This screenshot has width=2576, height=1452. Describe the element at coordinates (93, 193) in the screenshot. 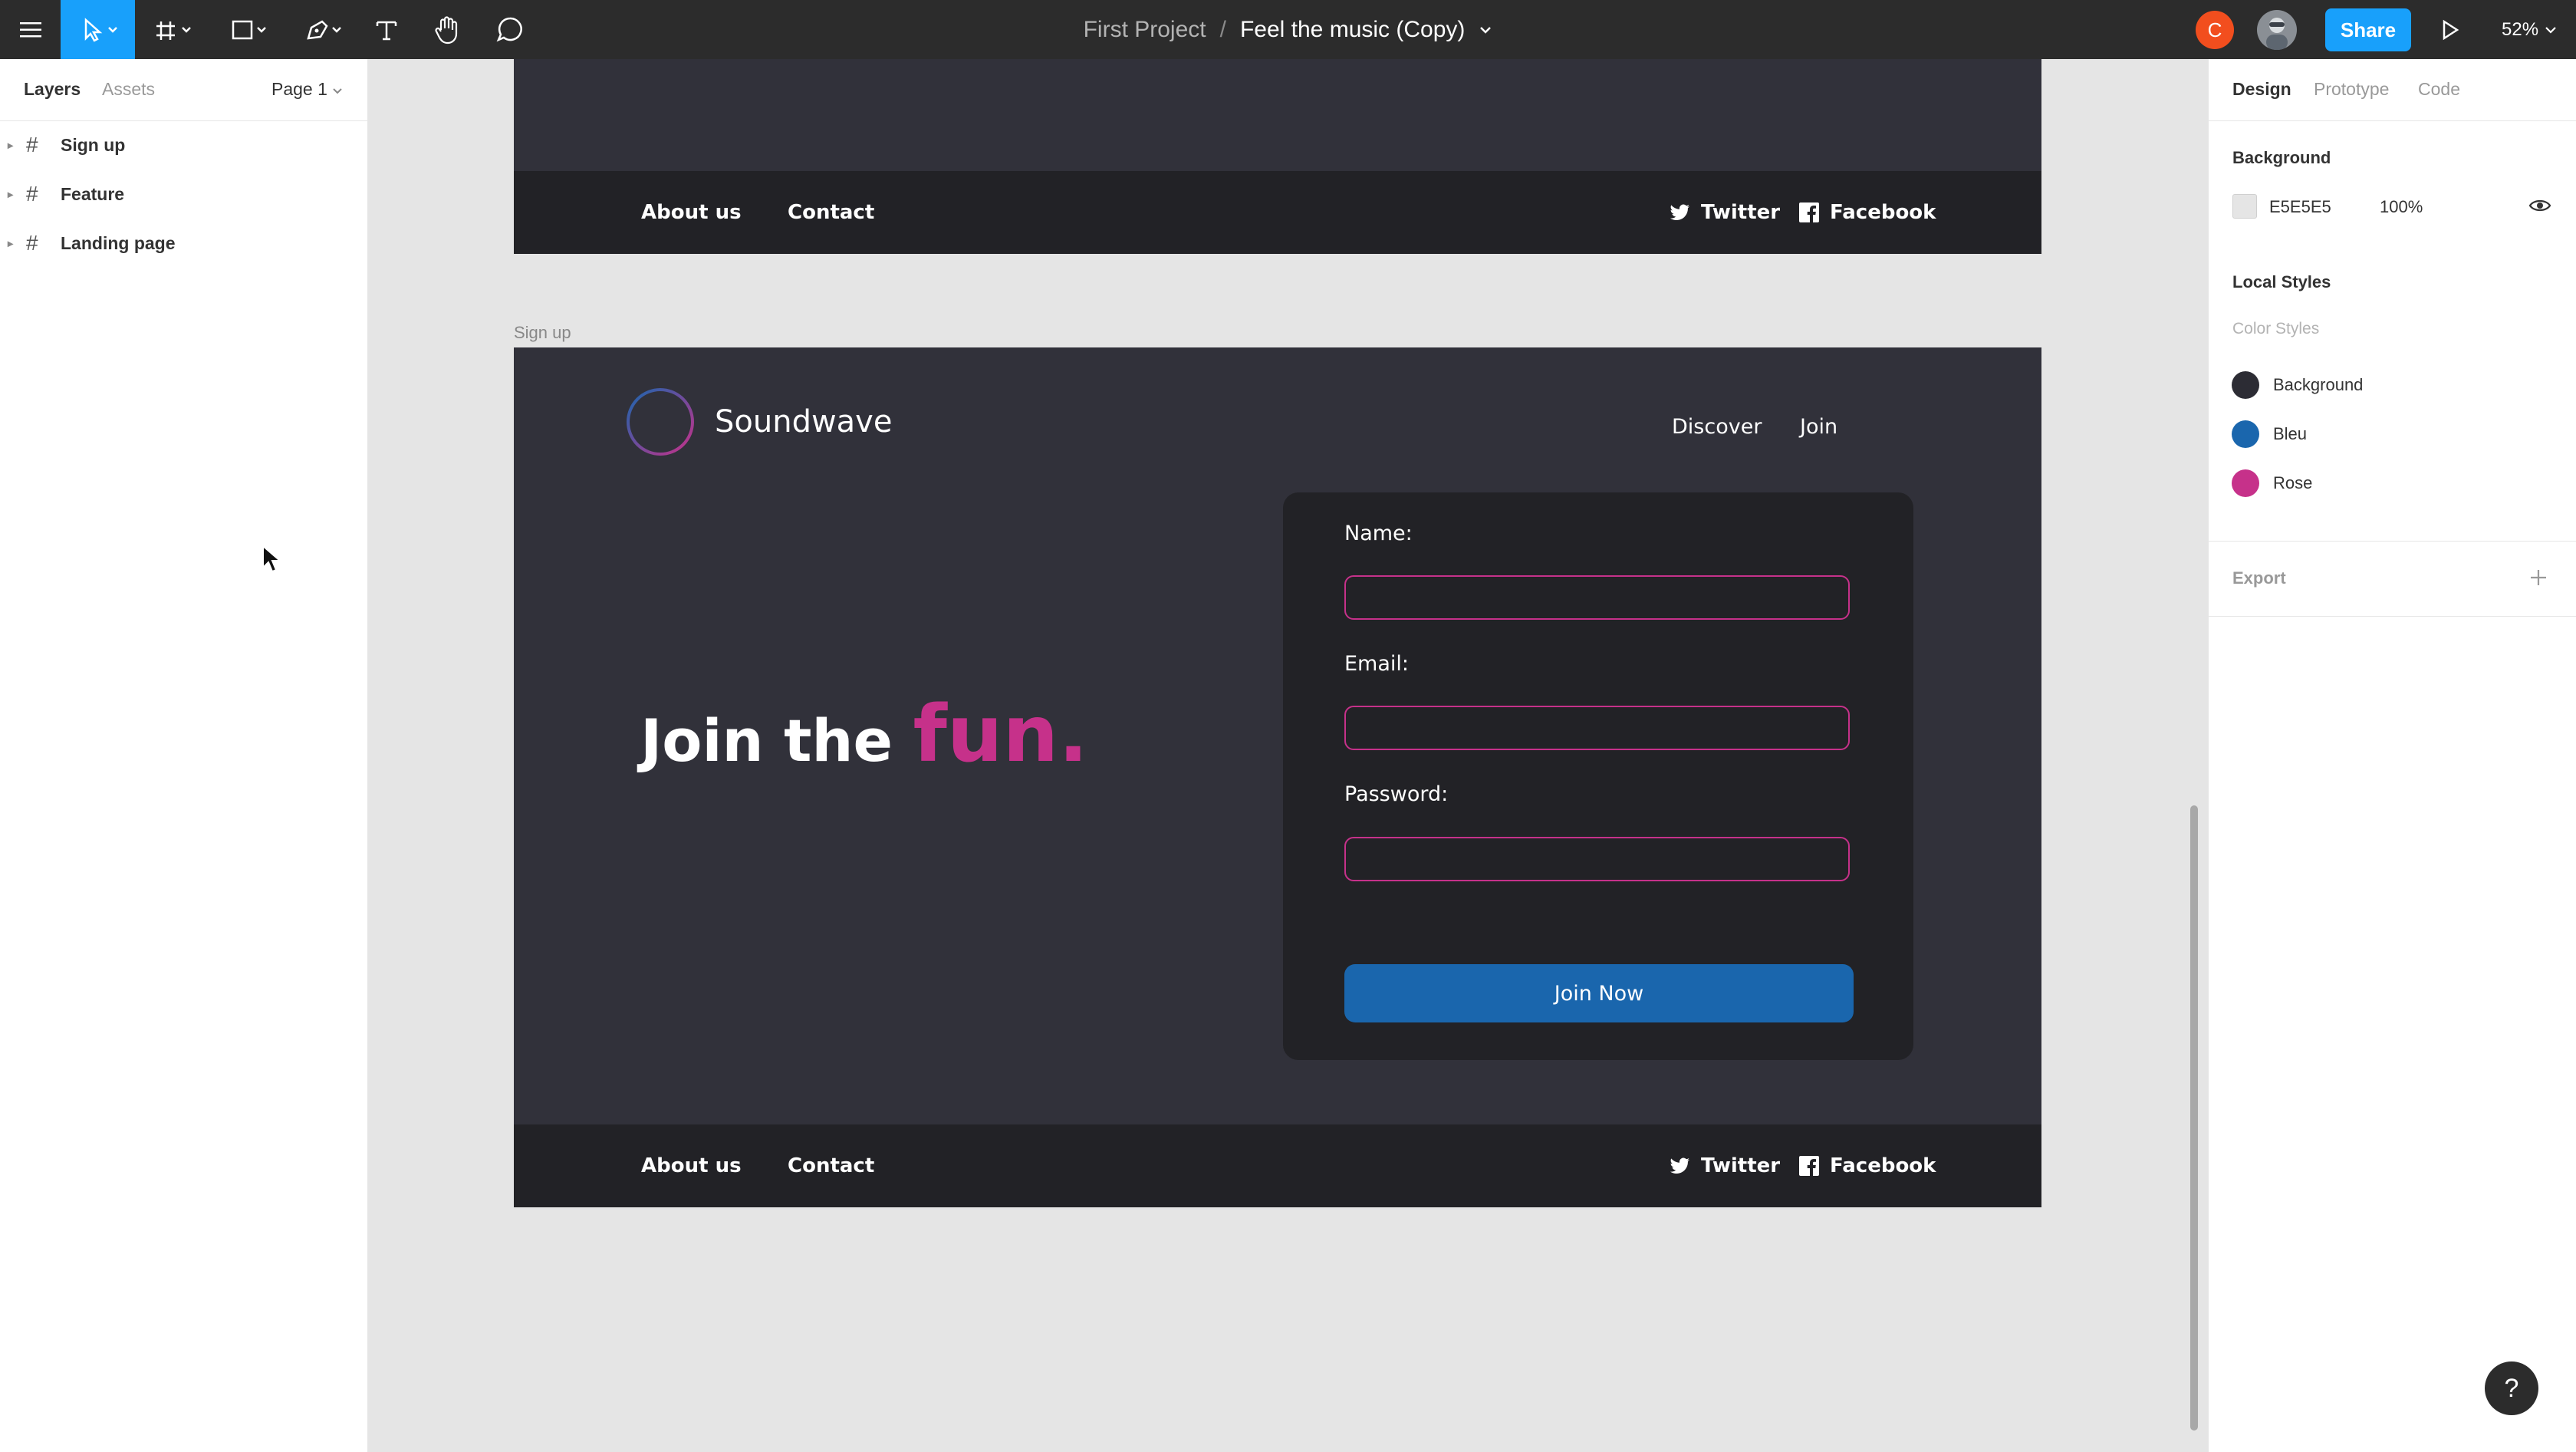

I see `layer-label: Feature` at that location.